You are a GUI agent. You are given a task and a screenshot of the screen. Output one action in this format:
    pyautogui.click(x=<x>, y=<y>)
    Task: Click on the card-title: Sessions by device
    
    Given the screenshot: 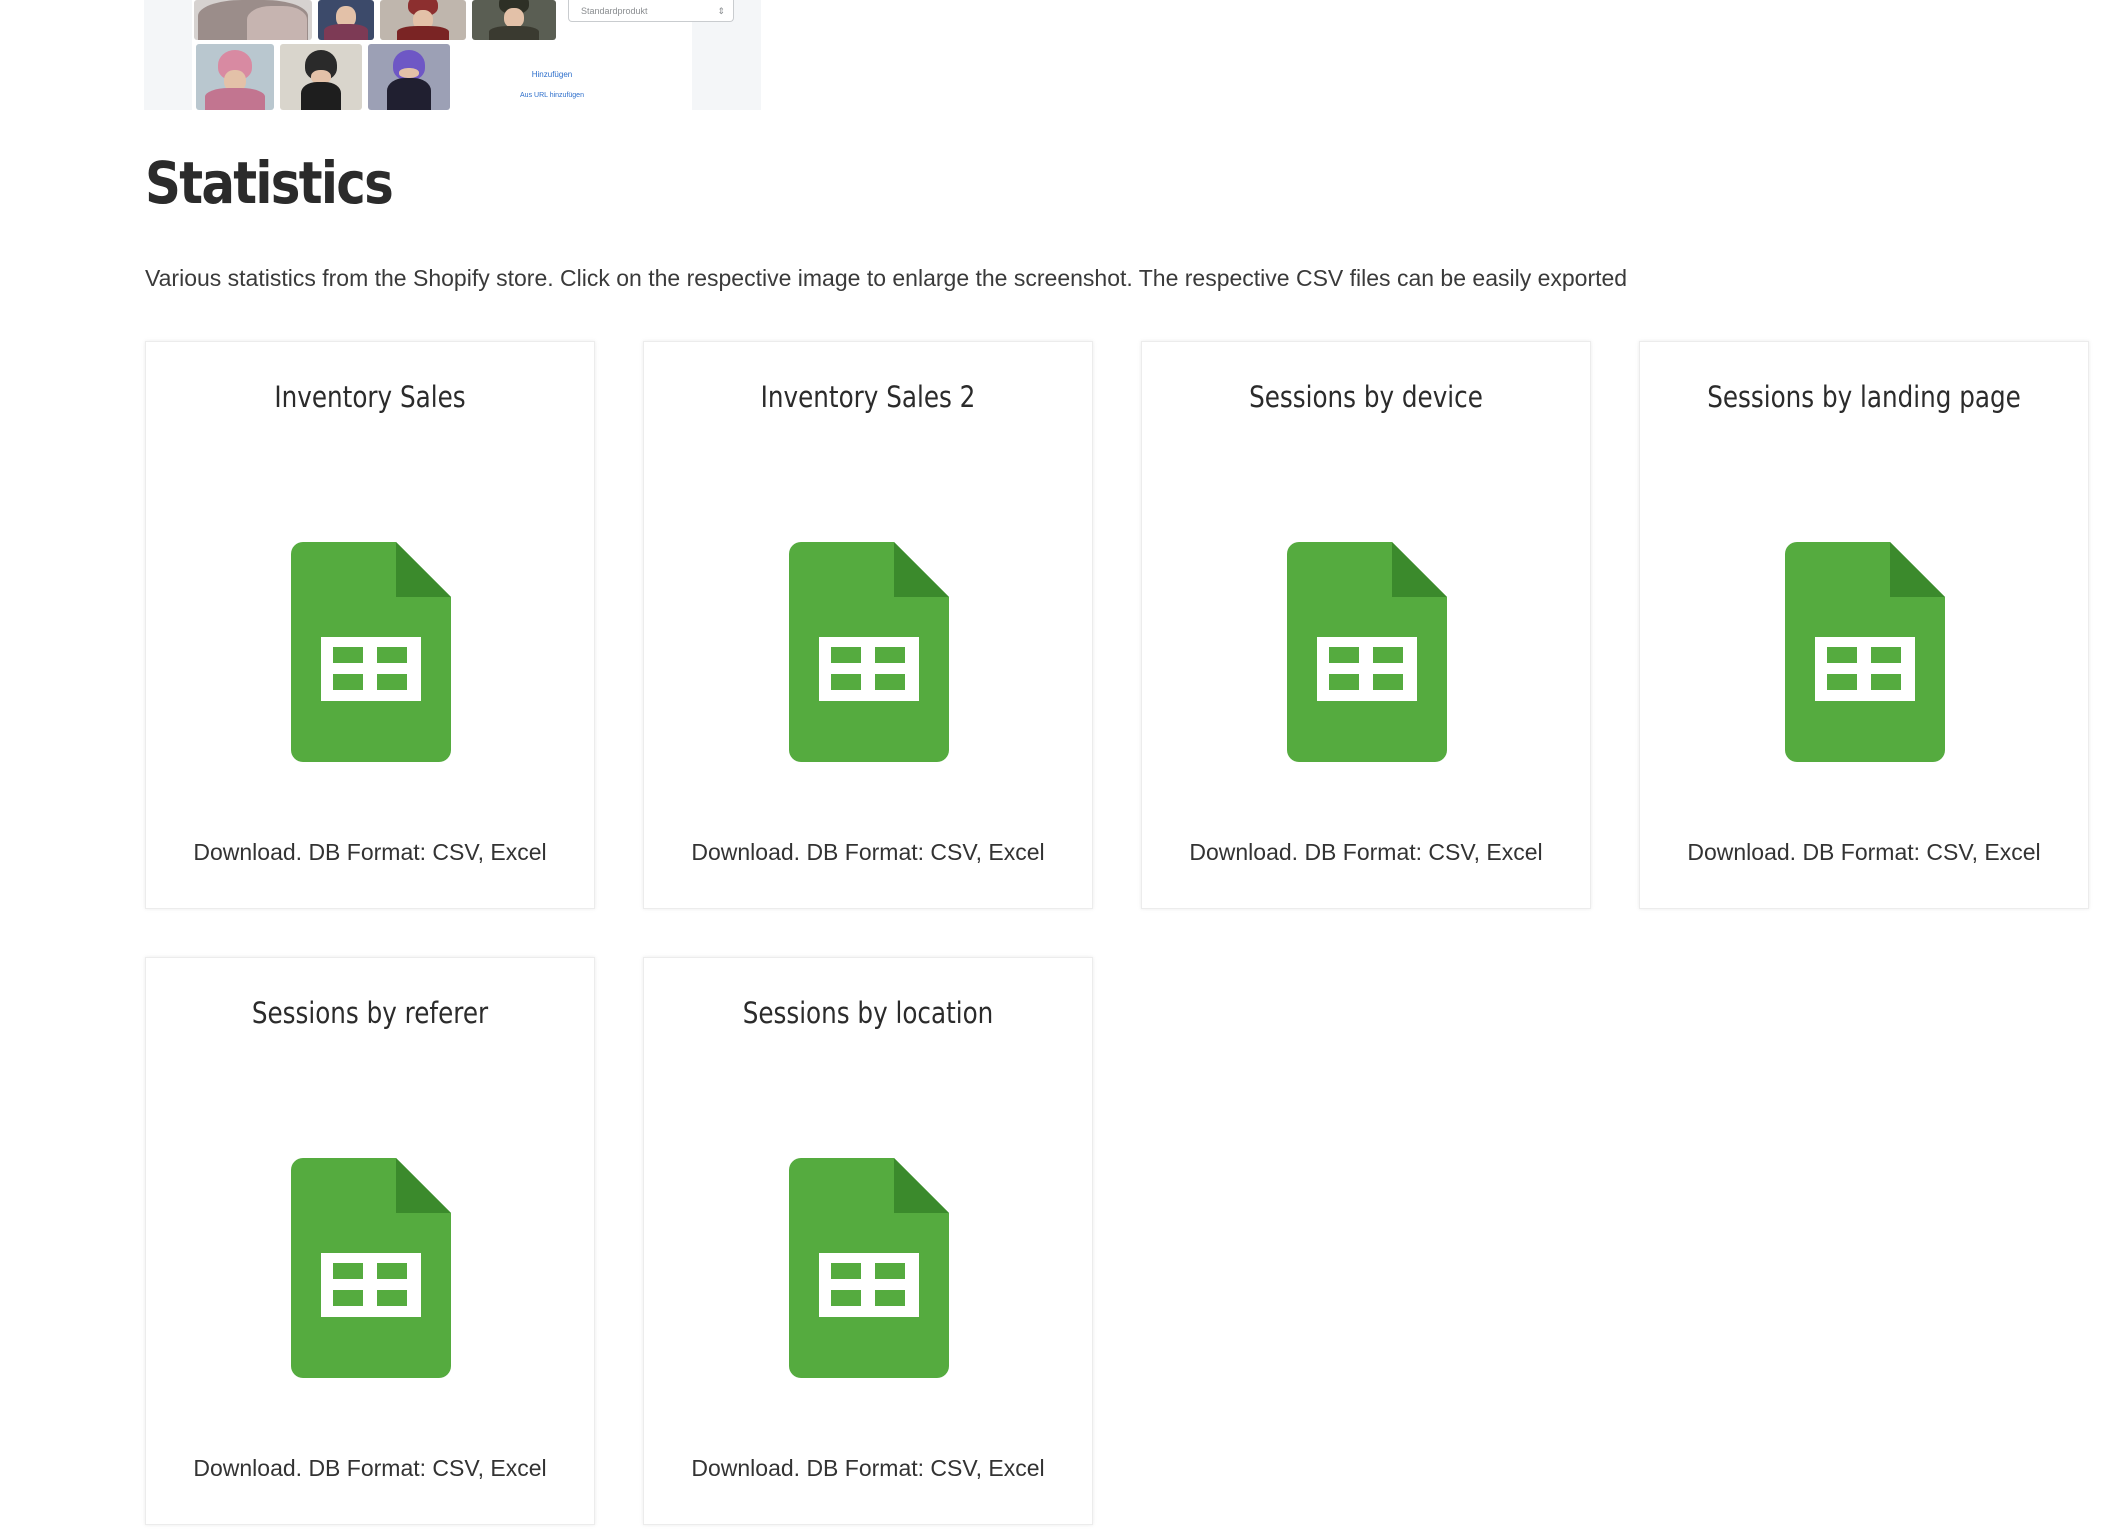 What is the action you would take?
    pyautogui.click(x=1366, y=397)
    